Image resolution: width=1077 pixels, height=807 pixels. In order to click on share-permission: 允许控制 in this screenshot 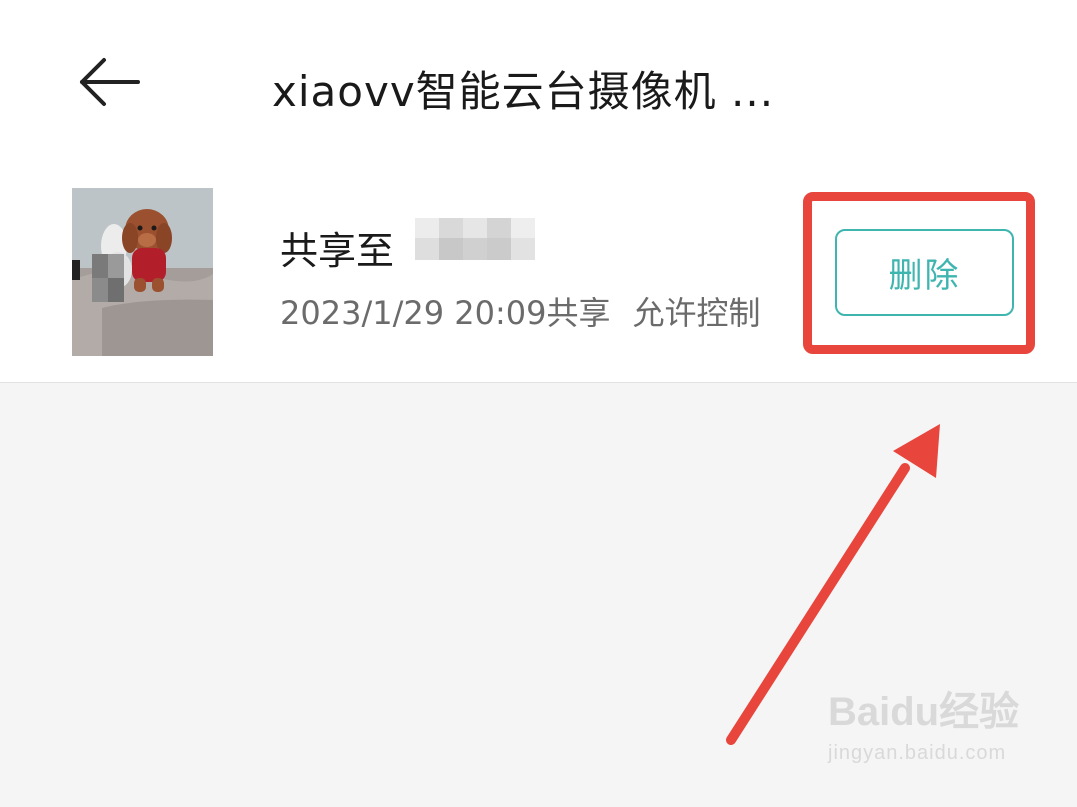, I will do `click(696, 313)`.